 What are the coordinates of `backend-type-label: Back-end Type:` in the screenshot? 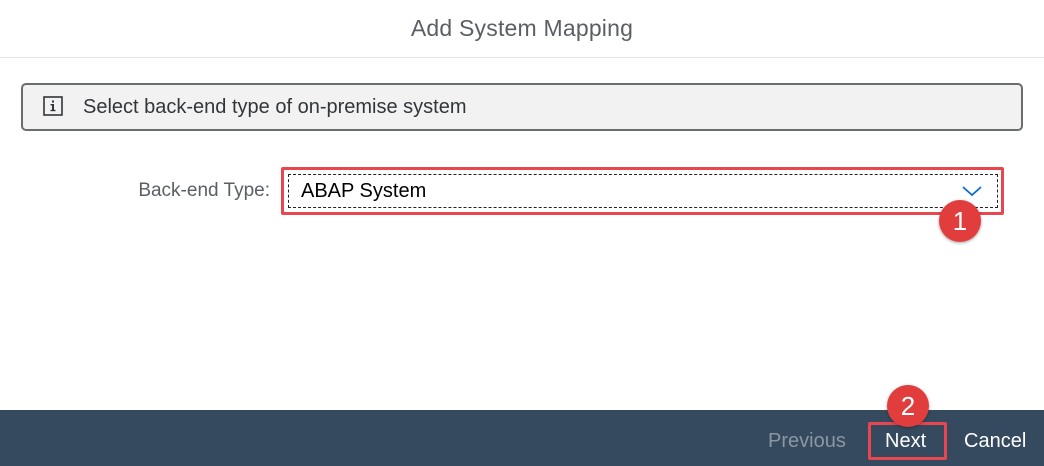 It's located at (204, 190).